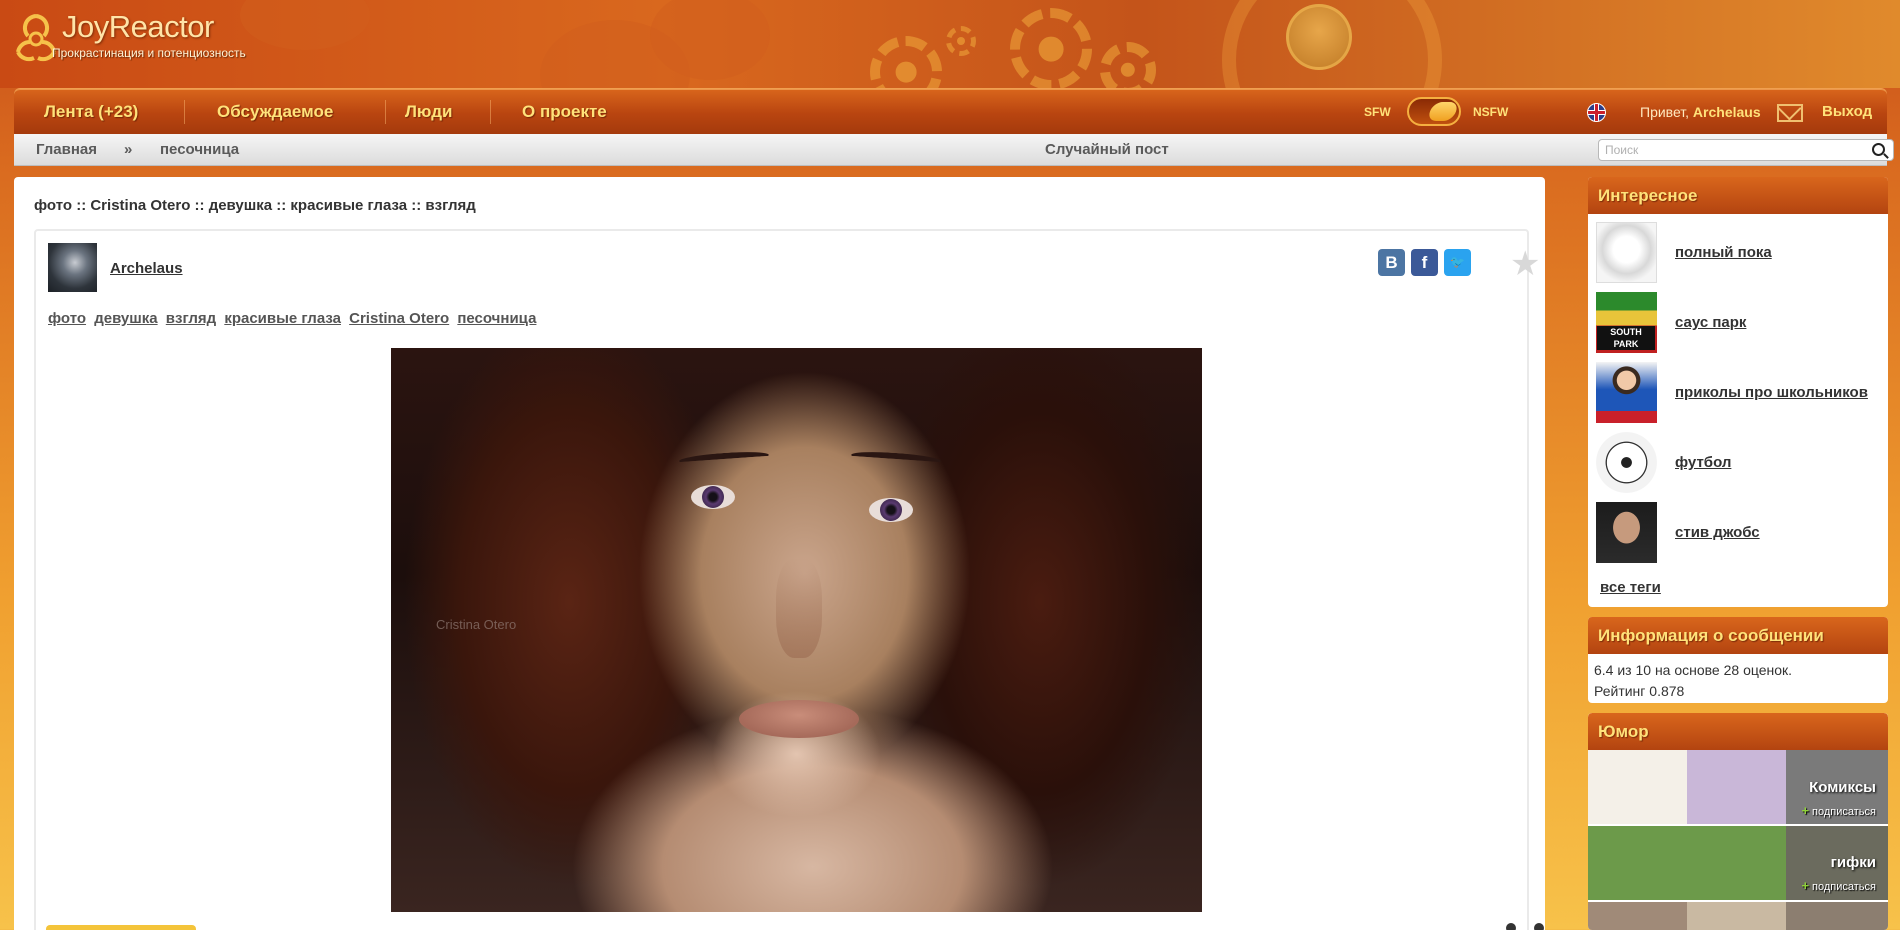 The image size is (1900, 930). I want to click on humor-thumb, so click(1738, 916).